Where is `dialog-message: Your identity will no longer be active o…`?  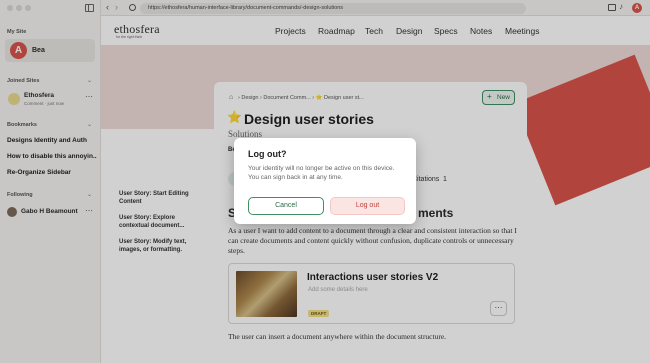
dialog-message: Your identity will no longer be active o… is located at coordinates (321, 173).